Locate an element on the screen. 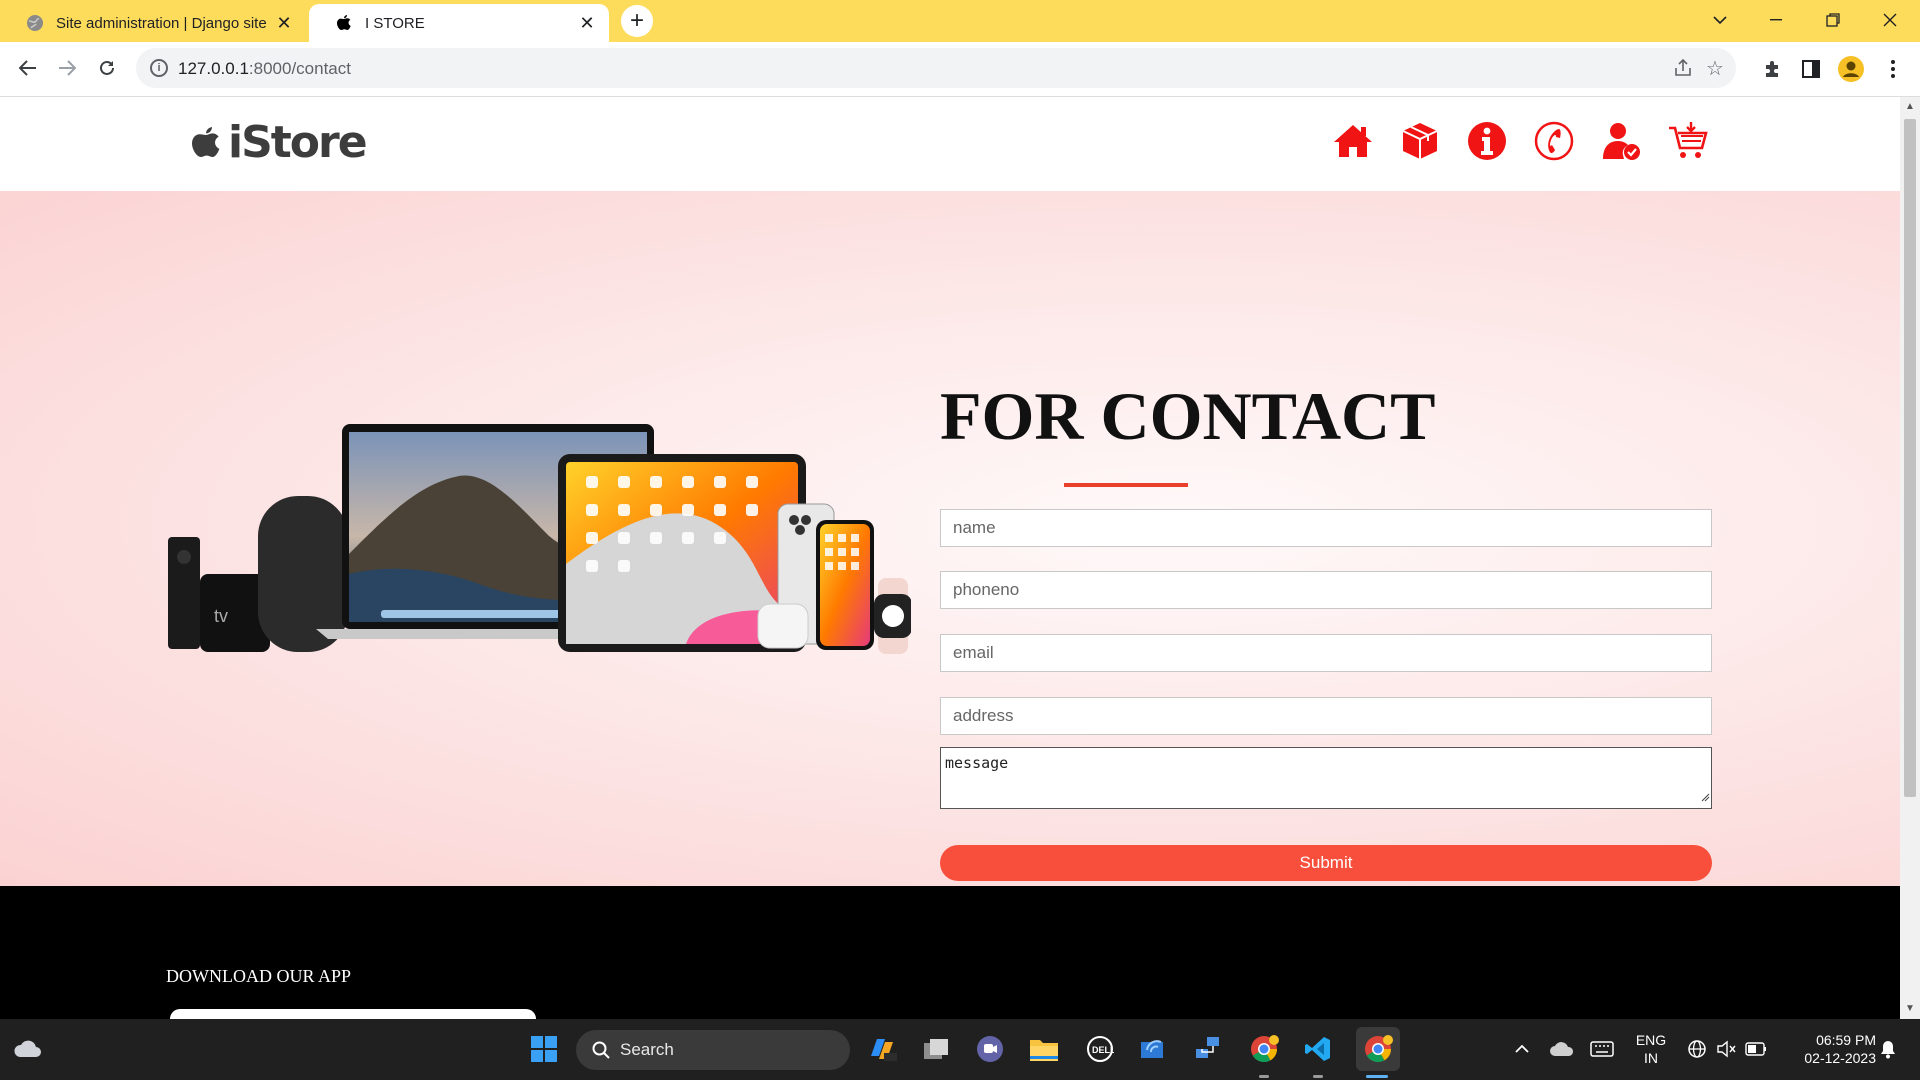  reload-icon is located at coordinates (107, 68).